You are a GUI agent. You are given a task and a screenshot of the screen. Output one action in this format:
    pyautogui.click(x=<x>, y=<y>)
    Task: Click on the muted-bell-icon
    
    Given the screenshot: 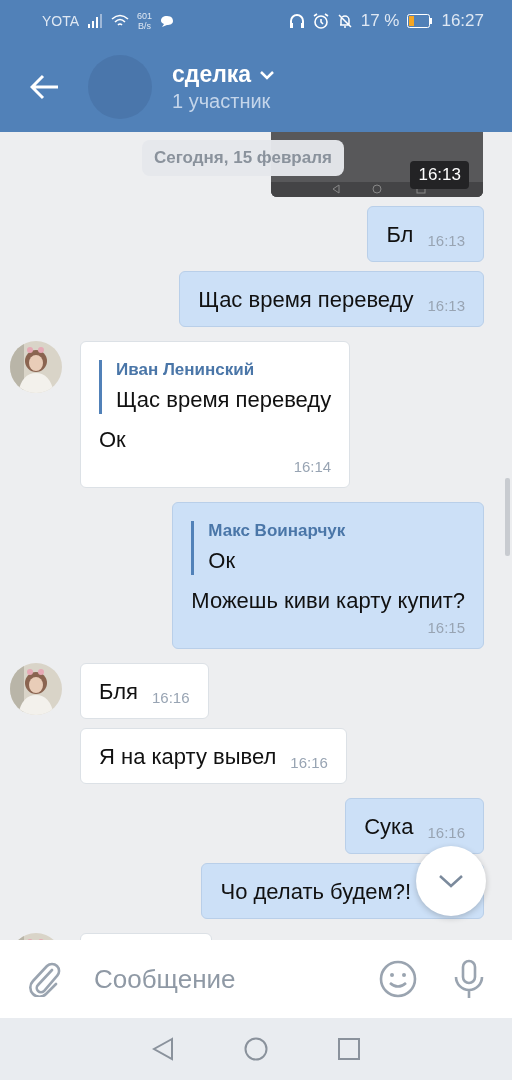 What is the action you would take?
    pyautogui.click(x=344, y=21)
    